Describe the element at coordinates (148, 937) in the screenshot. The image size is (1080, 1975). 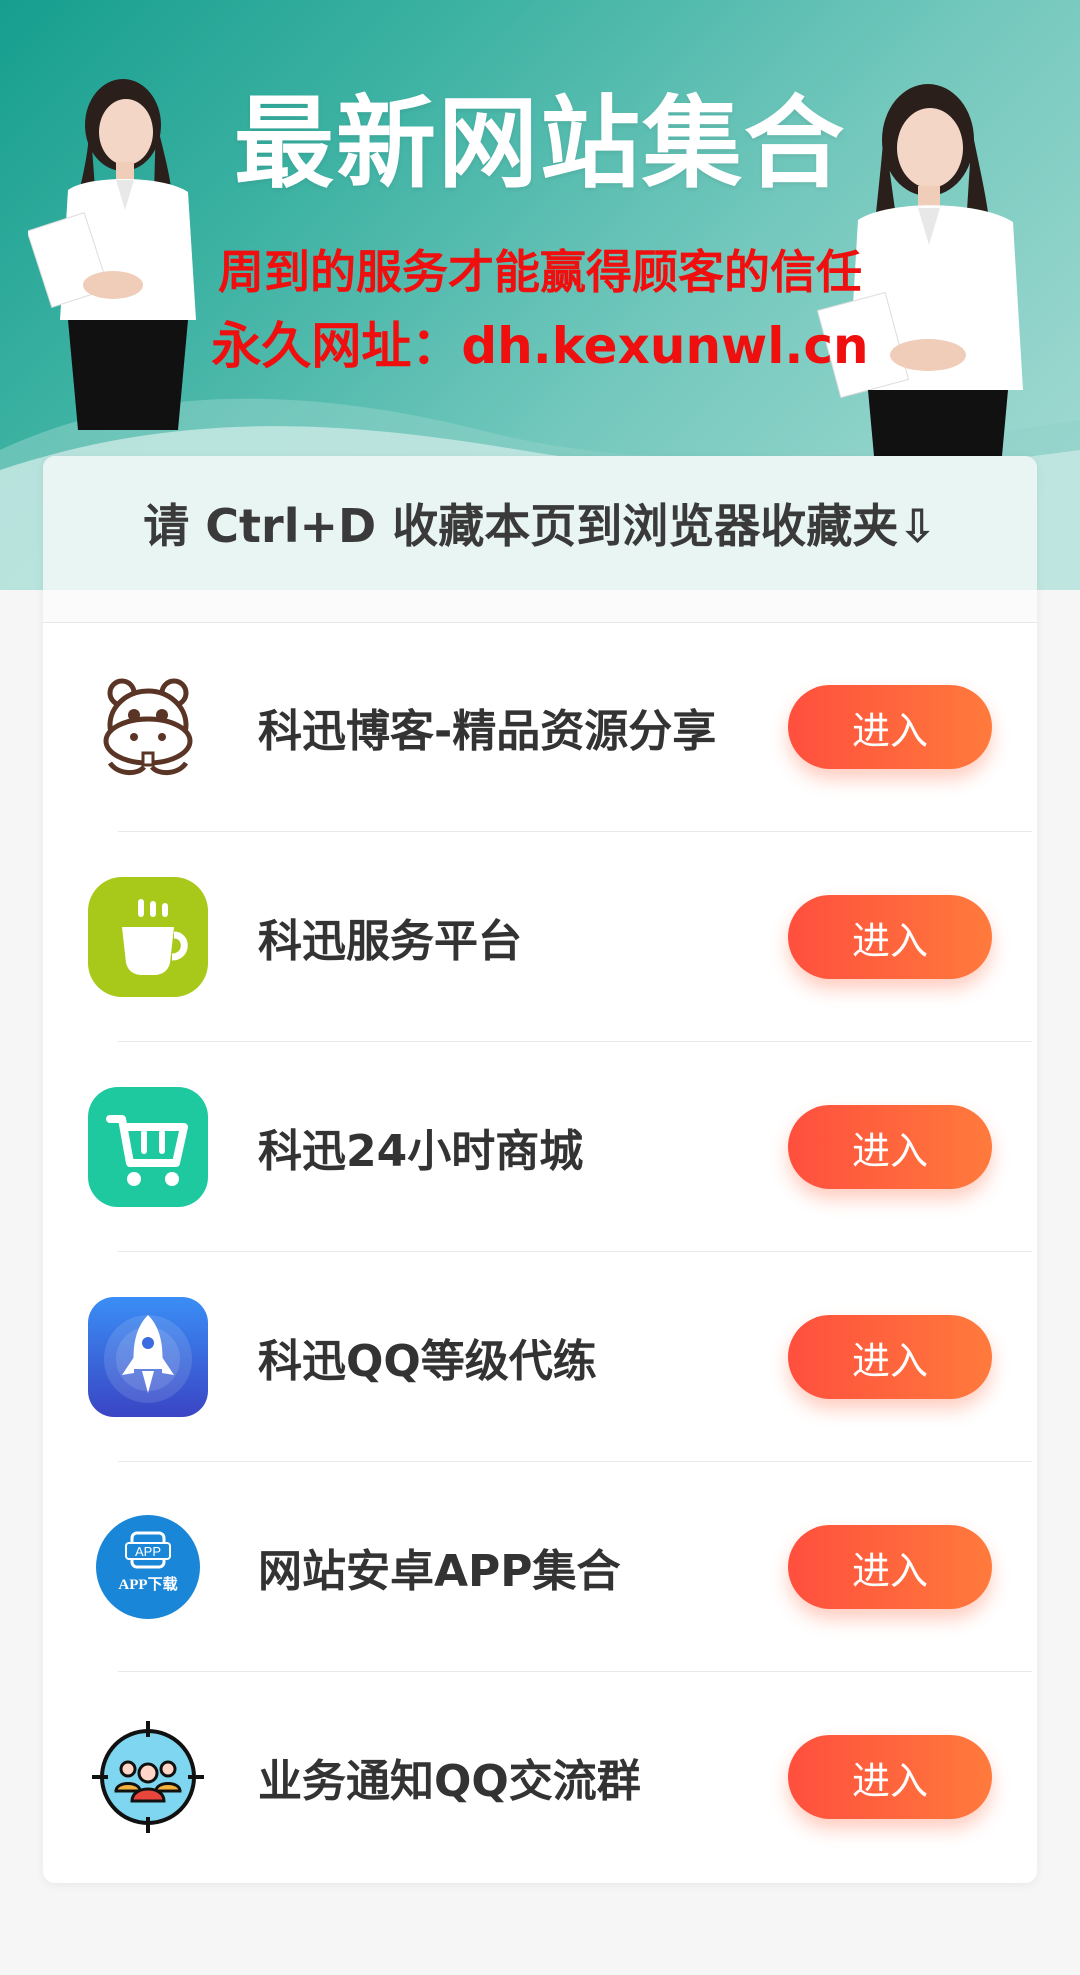
I see `coffee-cup-icon` at that location.